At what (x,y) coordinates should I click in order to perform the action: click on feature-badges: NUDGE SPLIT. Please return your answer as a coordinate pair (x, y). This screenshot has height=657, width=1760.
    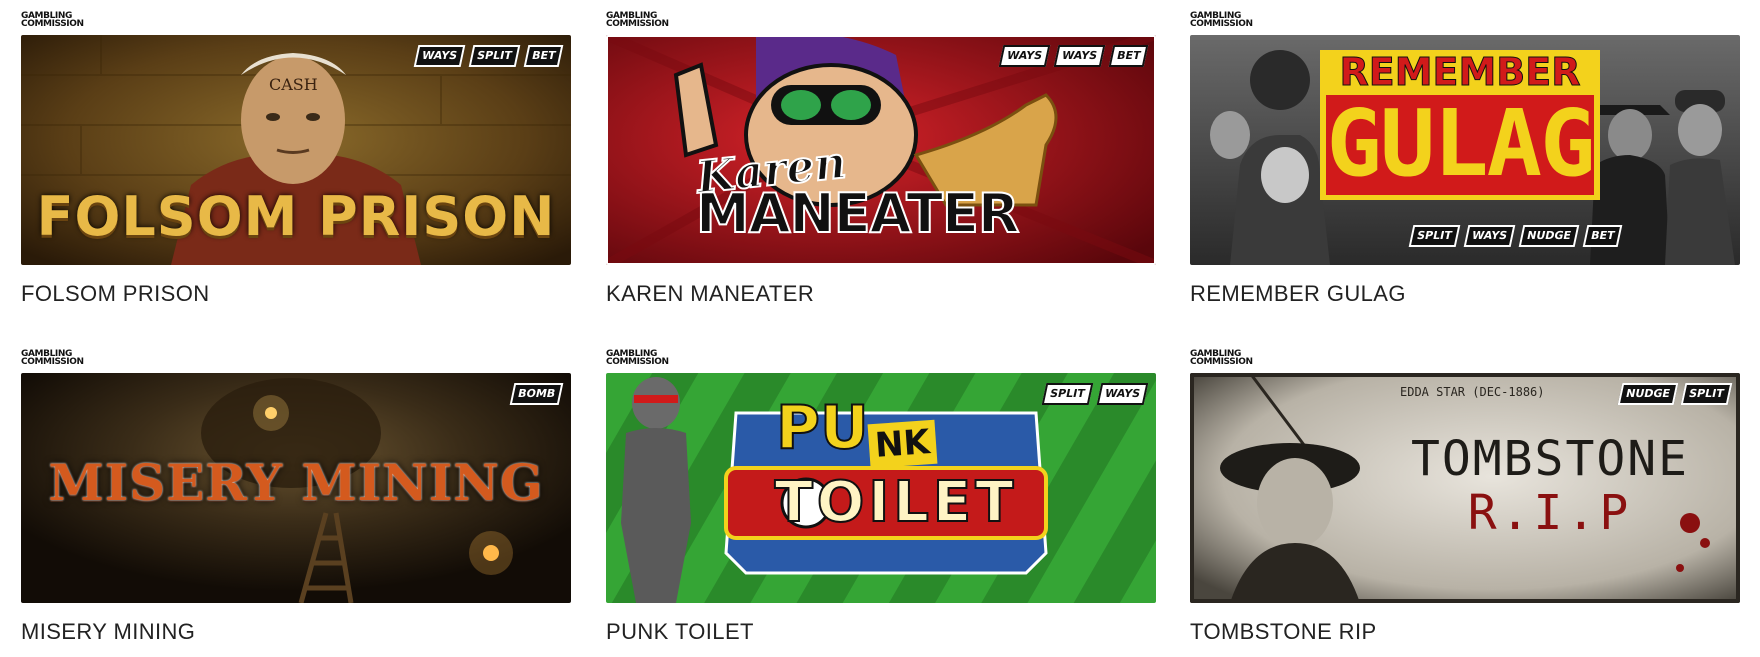
    Looking at the image, I should click on (1675, 394).